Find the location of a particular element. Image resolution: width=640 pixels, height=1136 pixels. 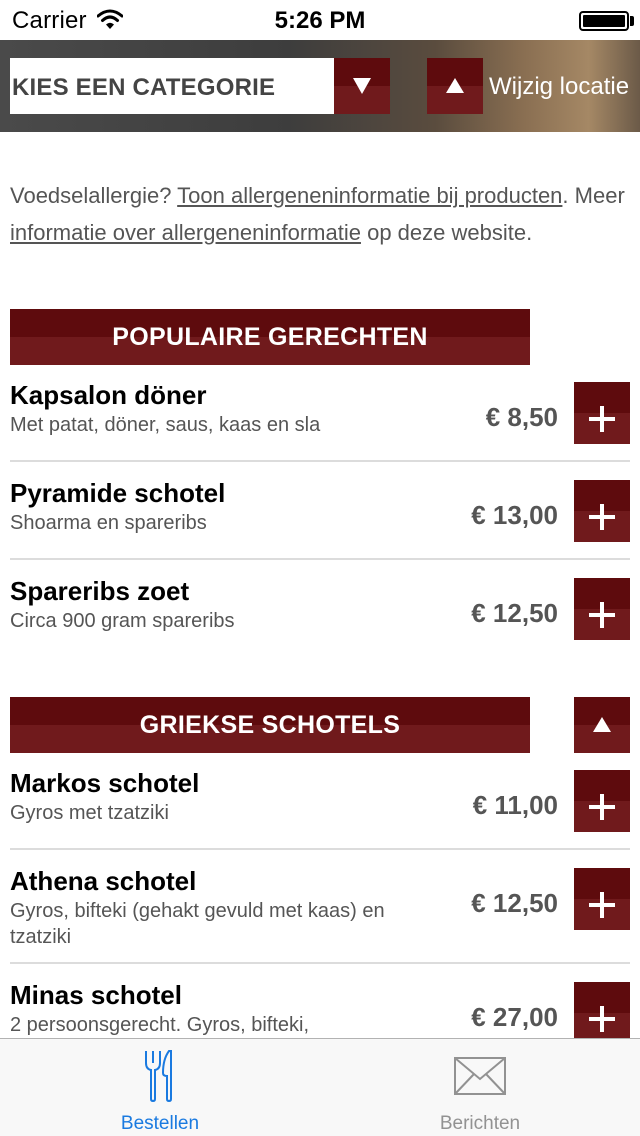

collapse-section-button is located at coordinates (602, 725).